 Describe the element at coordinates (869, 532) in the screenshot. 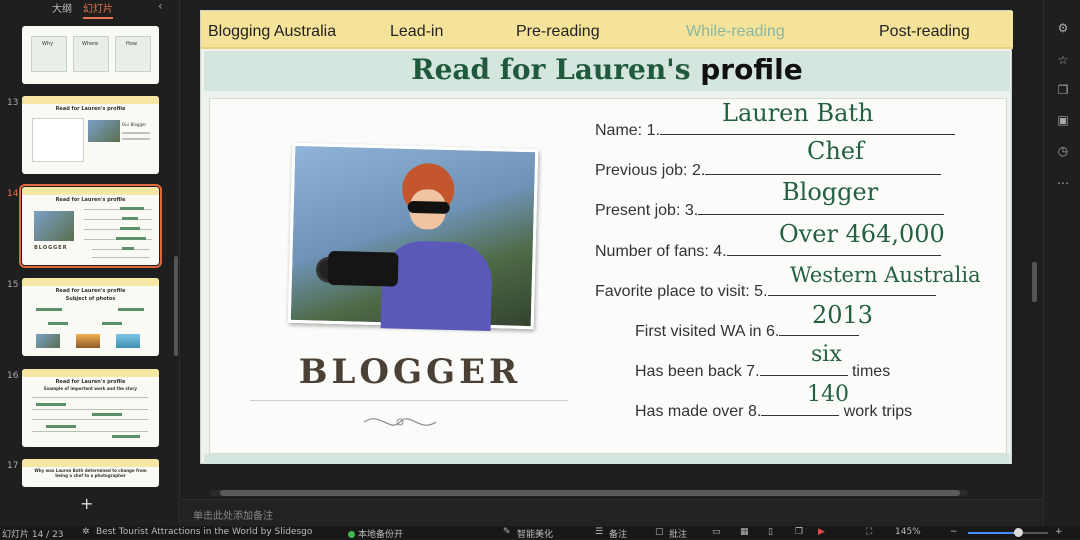

I see `fit-screen-icon: ⛶` at that location.